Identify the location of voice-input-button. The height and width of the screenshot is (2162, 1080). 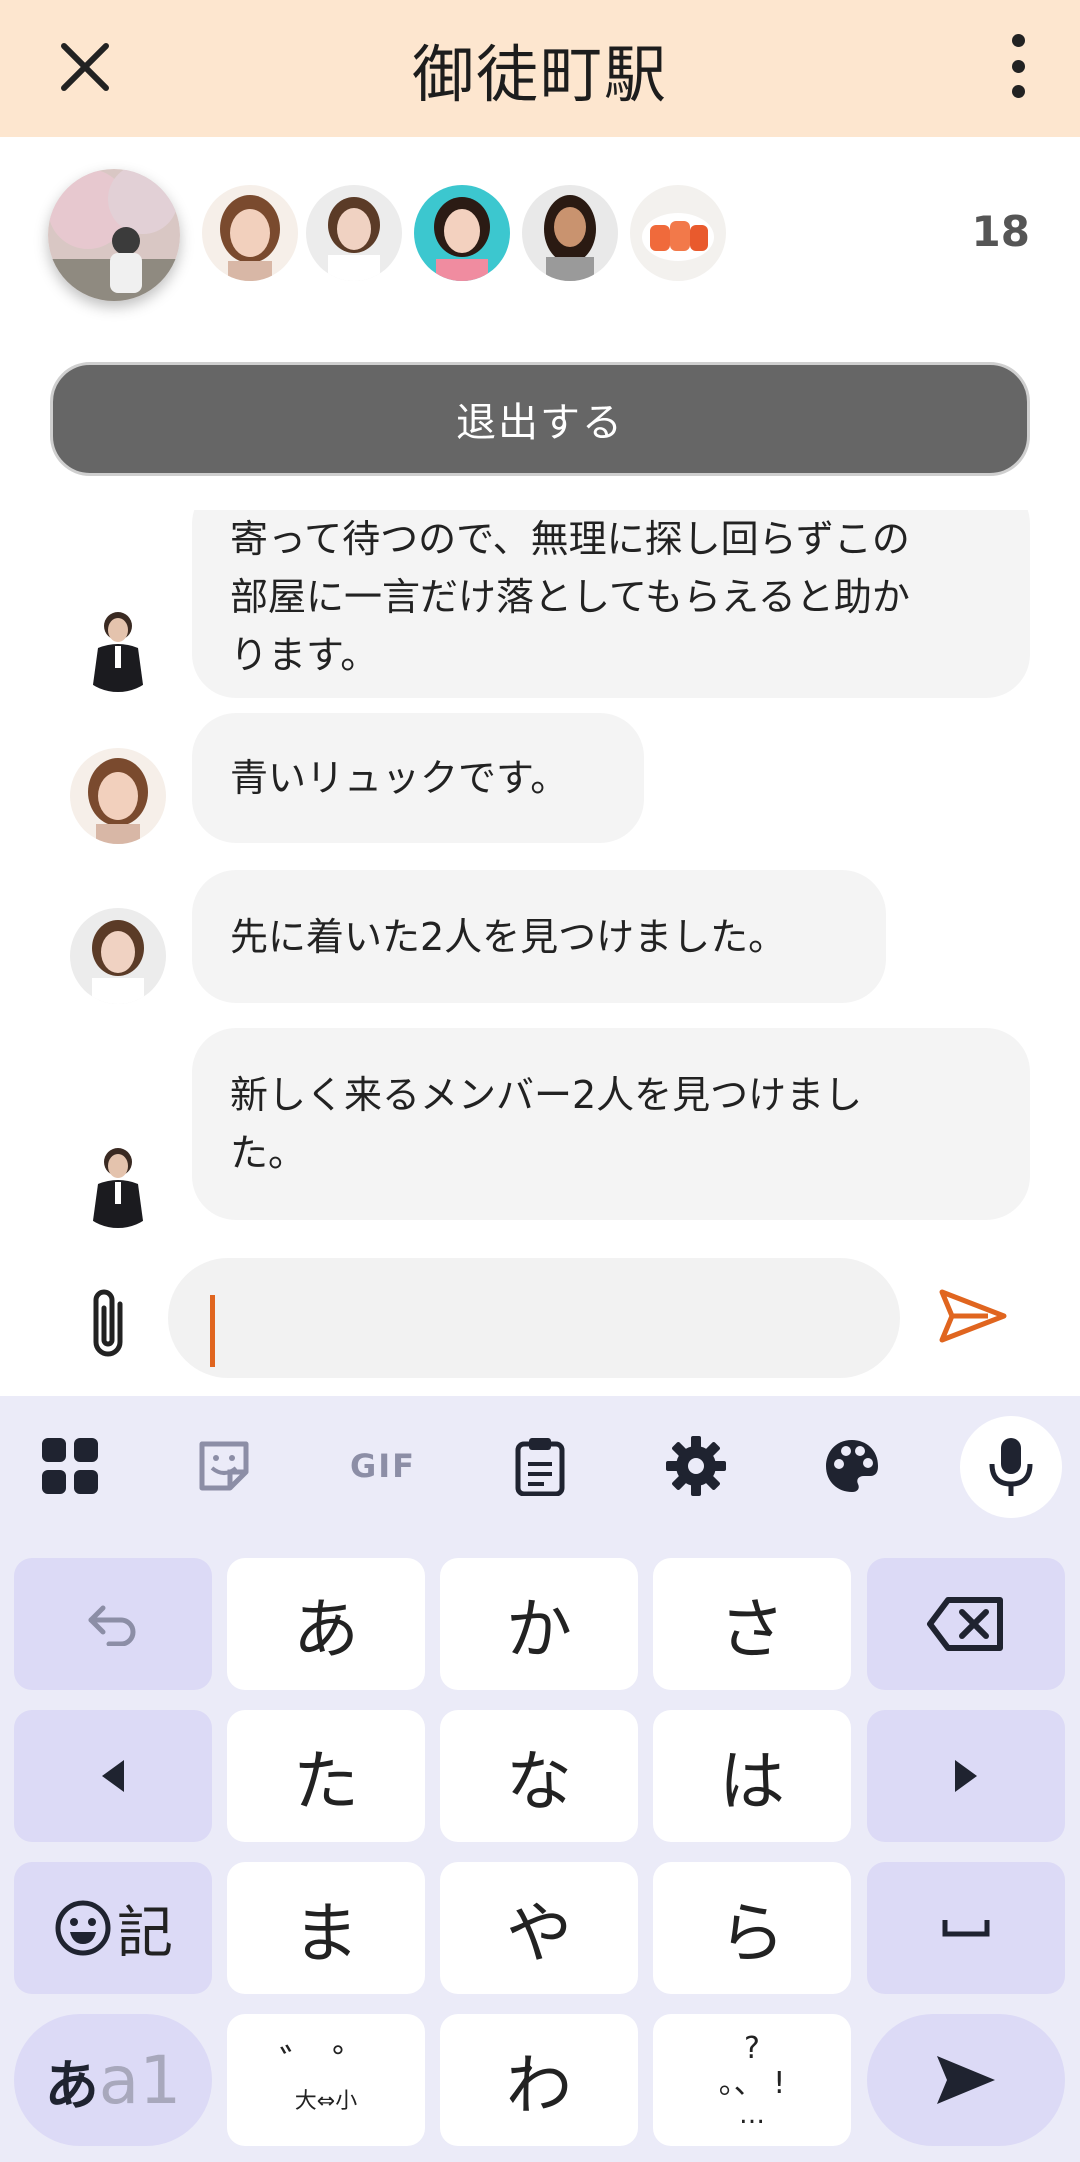
(1011, 1467).